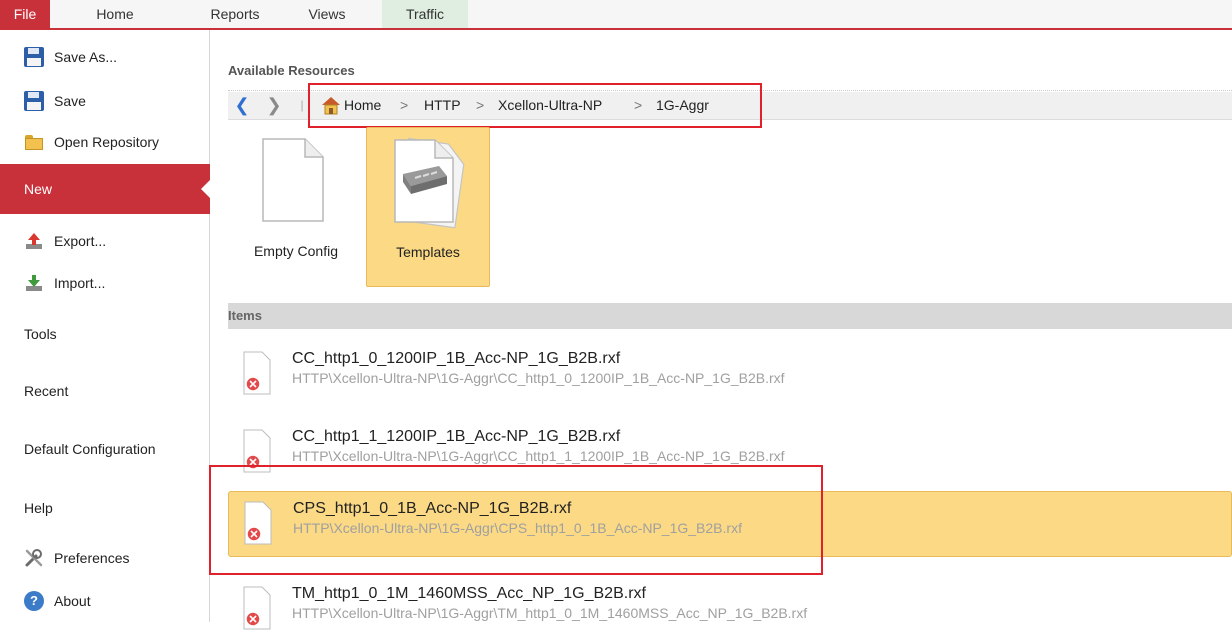 Image resolution: width=1232 pixels, height=641 pixels. Describe the element at coordinates (34, 283) in the screenshot. I see `import-icon` at that location.